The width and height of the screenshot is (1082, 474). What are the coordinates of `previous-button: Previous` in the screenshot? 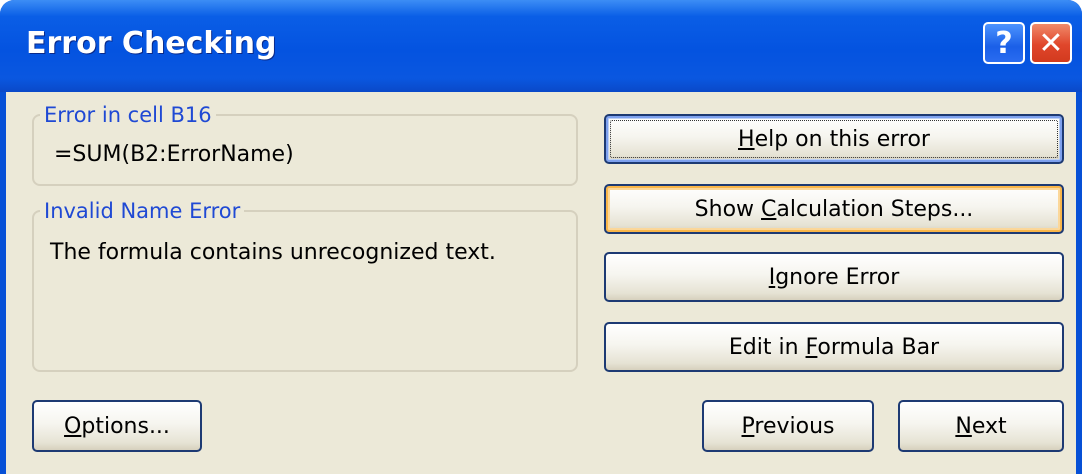 It's located at (788, 426).